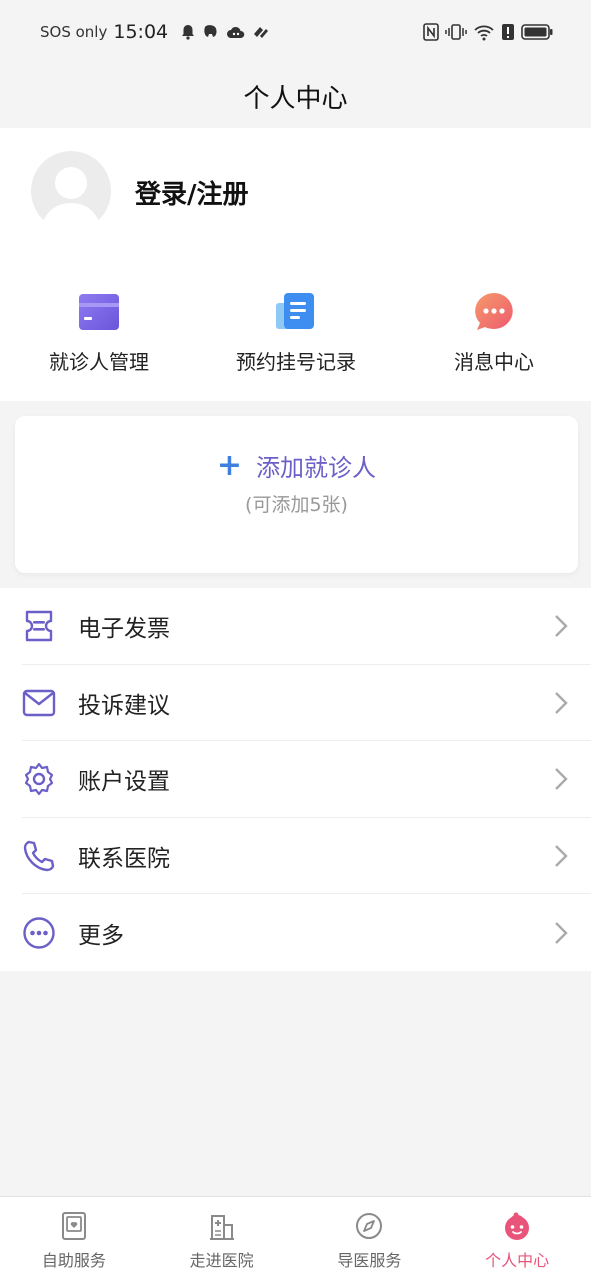 The width and height of the screenshot is (591, 1280). Describe the element at coordinates (124, 705) in the screenshot. I see `menu-item-label: 投诉建议` at that location.